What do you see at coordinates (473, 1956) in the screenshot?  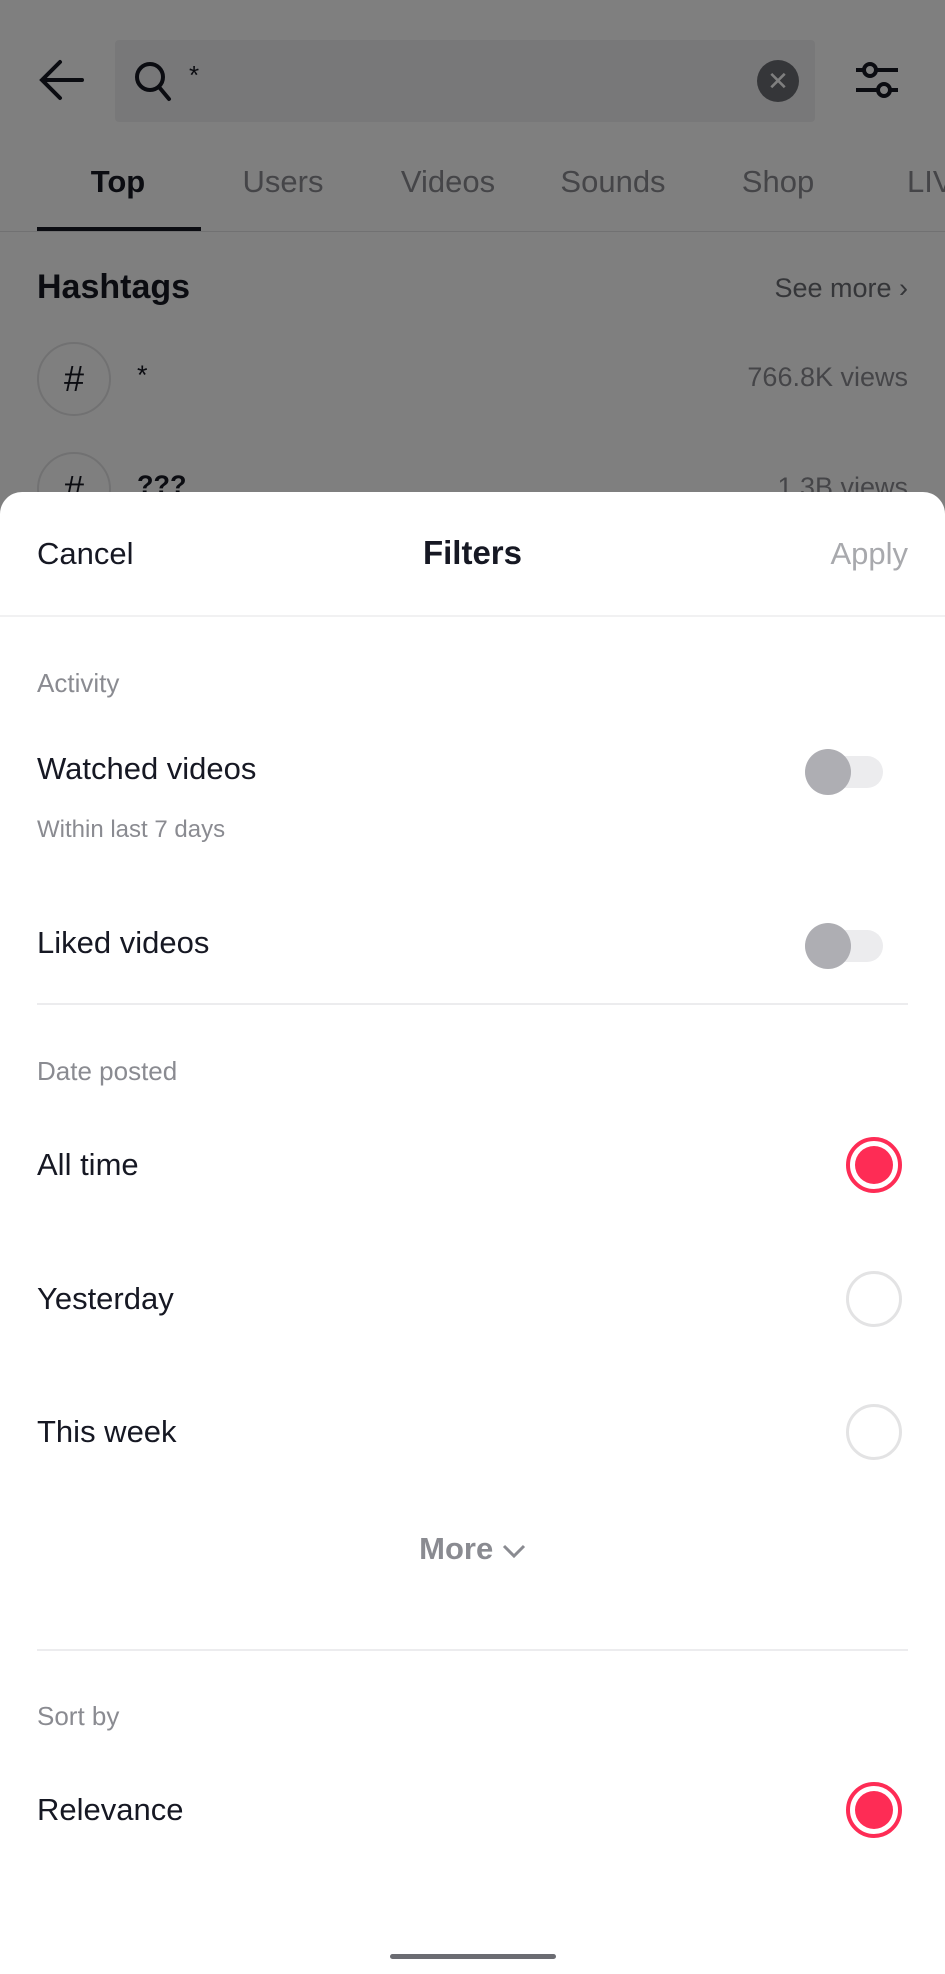 I see `home-indicator` at bounding box center [473, 1956].